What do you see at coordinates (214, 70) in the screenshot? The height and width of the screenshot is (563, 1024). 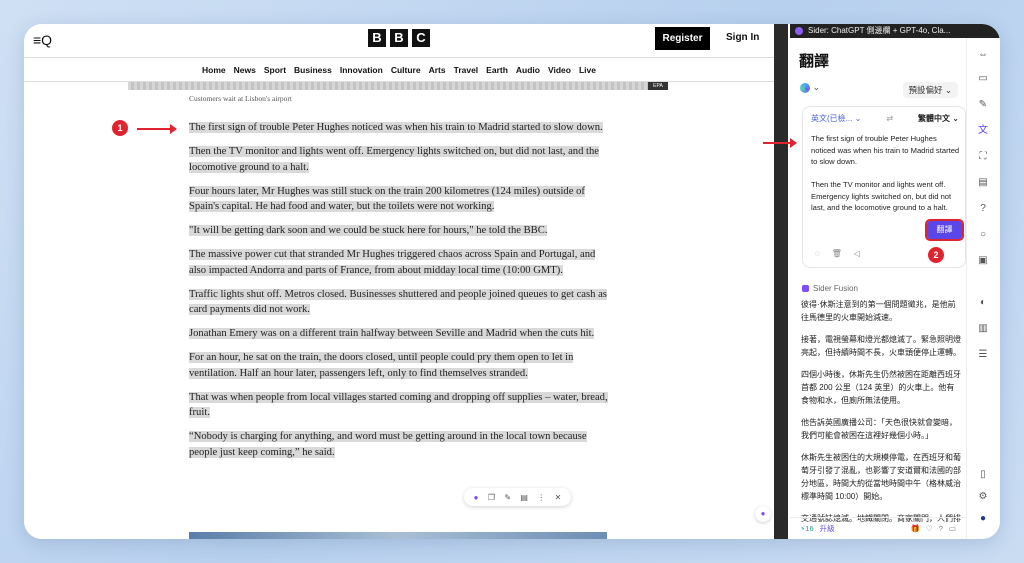 I see `nav-item-home: Home` at bounding box center [214, 70].